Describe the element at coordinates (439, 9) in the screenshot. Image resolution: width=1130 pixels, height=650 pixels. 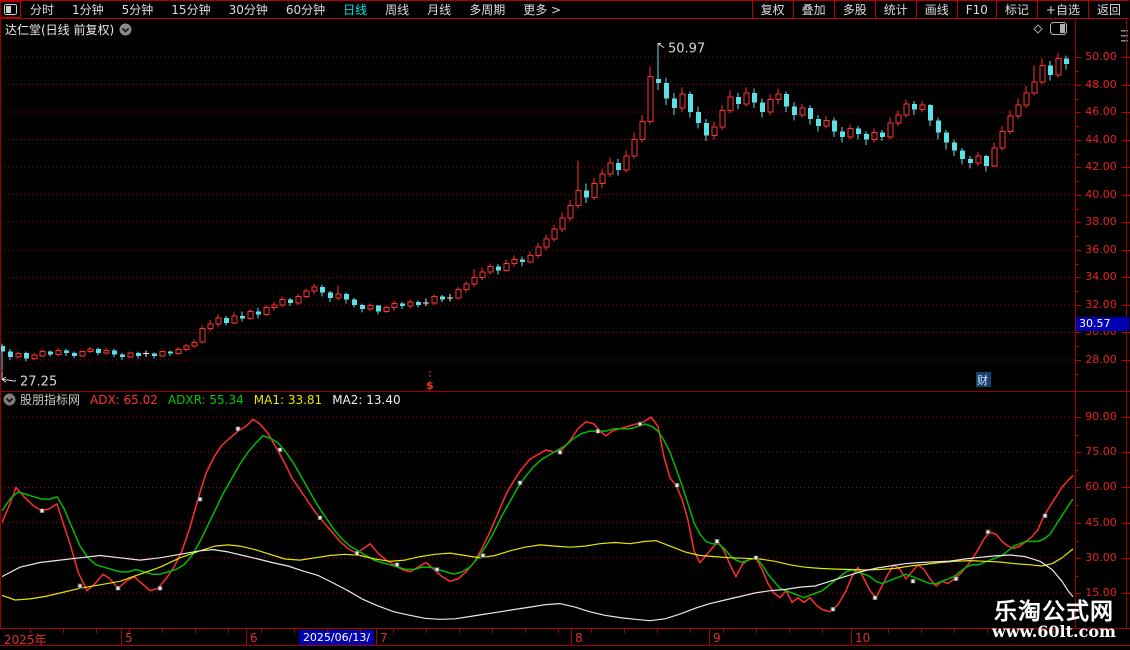
I see `period-tab-月线: 月线` at that location.